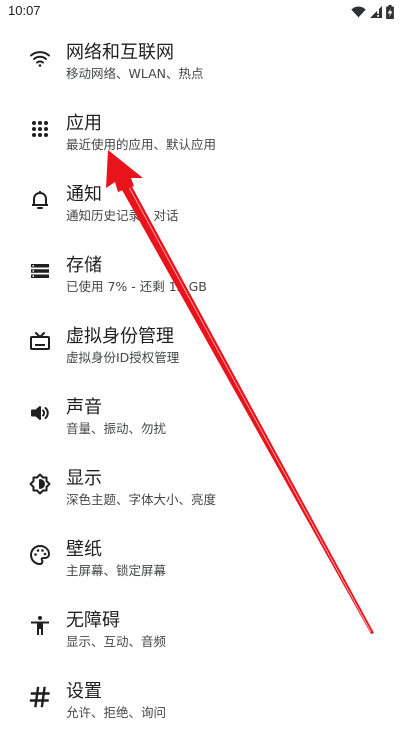  I want to click on settings-item-title: 通知, so click(84, 194).